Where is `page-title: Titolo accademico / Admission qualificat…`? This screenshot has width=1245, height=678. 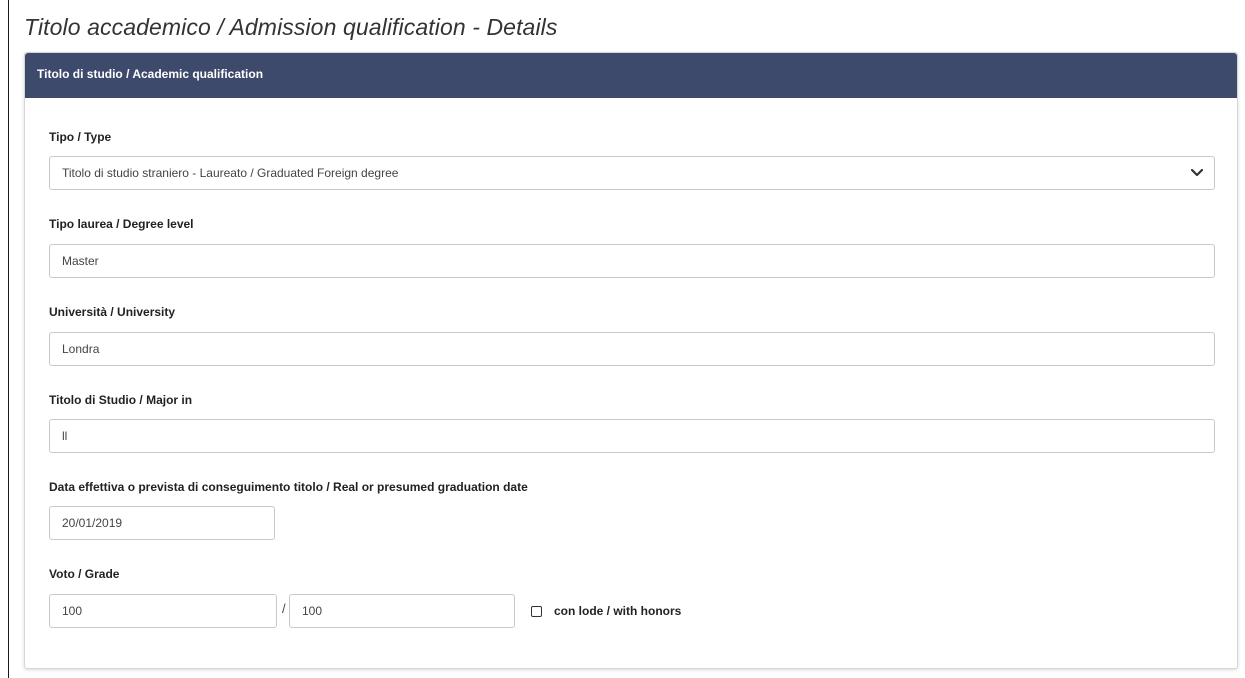
page-title: Titolo accademico / Admission qualificat… is located at coordinates (291, 27).